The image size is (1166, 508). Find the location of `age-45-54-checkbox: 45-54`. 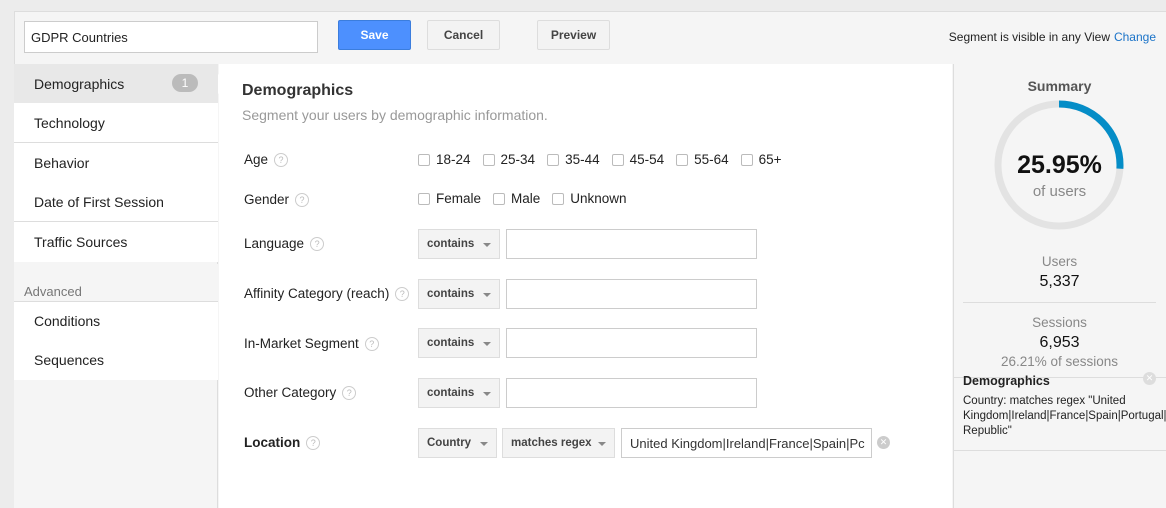

age-45-54-checkbox: 45-54 is located at coordinates (637, 159).